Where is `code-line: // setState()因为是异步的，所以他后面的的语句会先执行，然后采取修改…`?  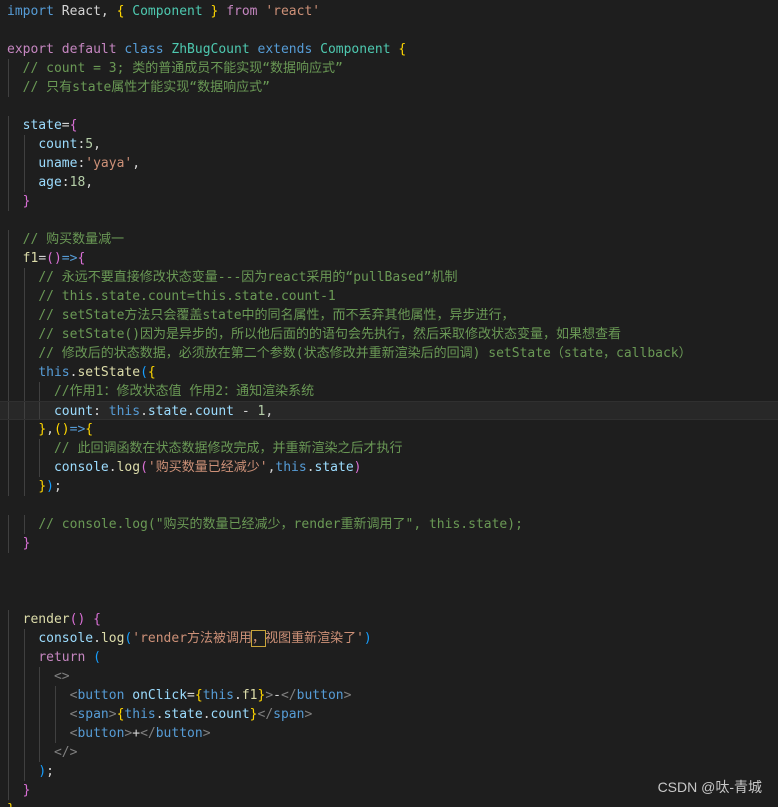 code-line: // setState()因为是异步的，所以他后面的的语句会先执行，然后采取修改… is located at coordinates (389, 334).